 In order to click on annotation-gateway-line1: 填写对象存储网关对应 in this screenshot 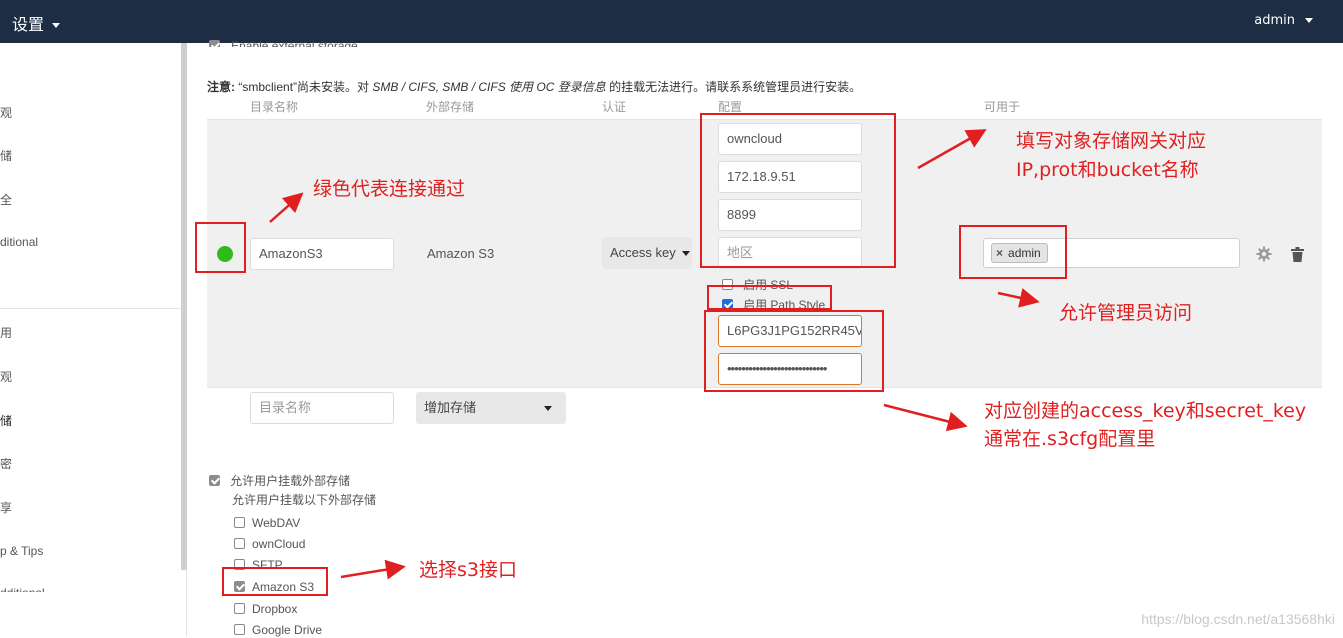, I will do `click(1111, 141)`.